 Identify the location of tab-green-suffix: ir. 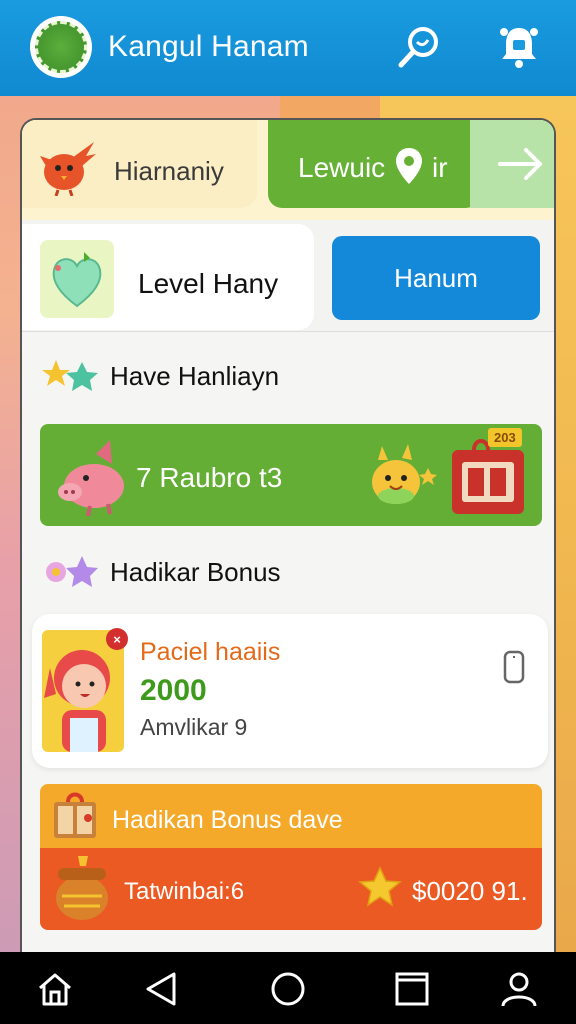
(440, 167).